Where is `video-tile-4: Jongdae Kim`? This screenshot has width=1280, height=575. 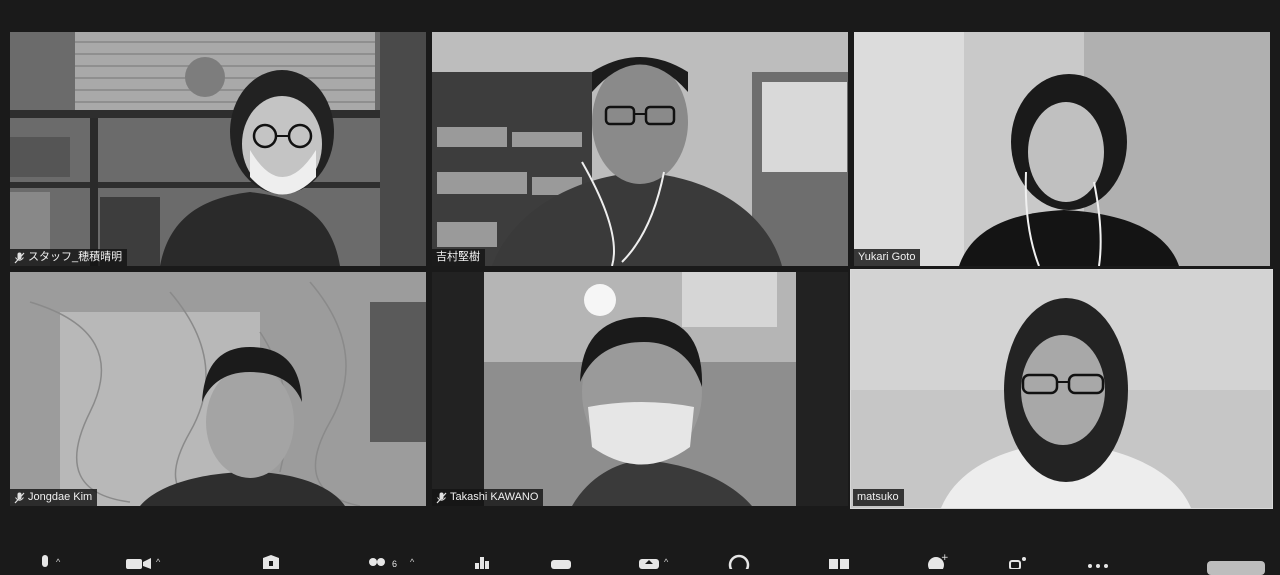 video-tile-4: Jongdae Kim is located at coordinates (218, 389).